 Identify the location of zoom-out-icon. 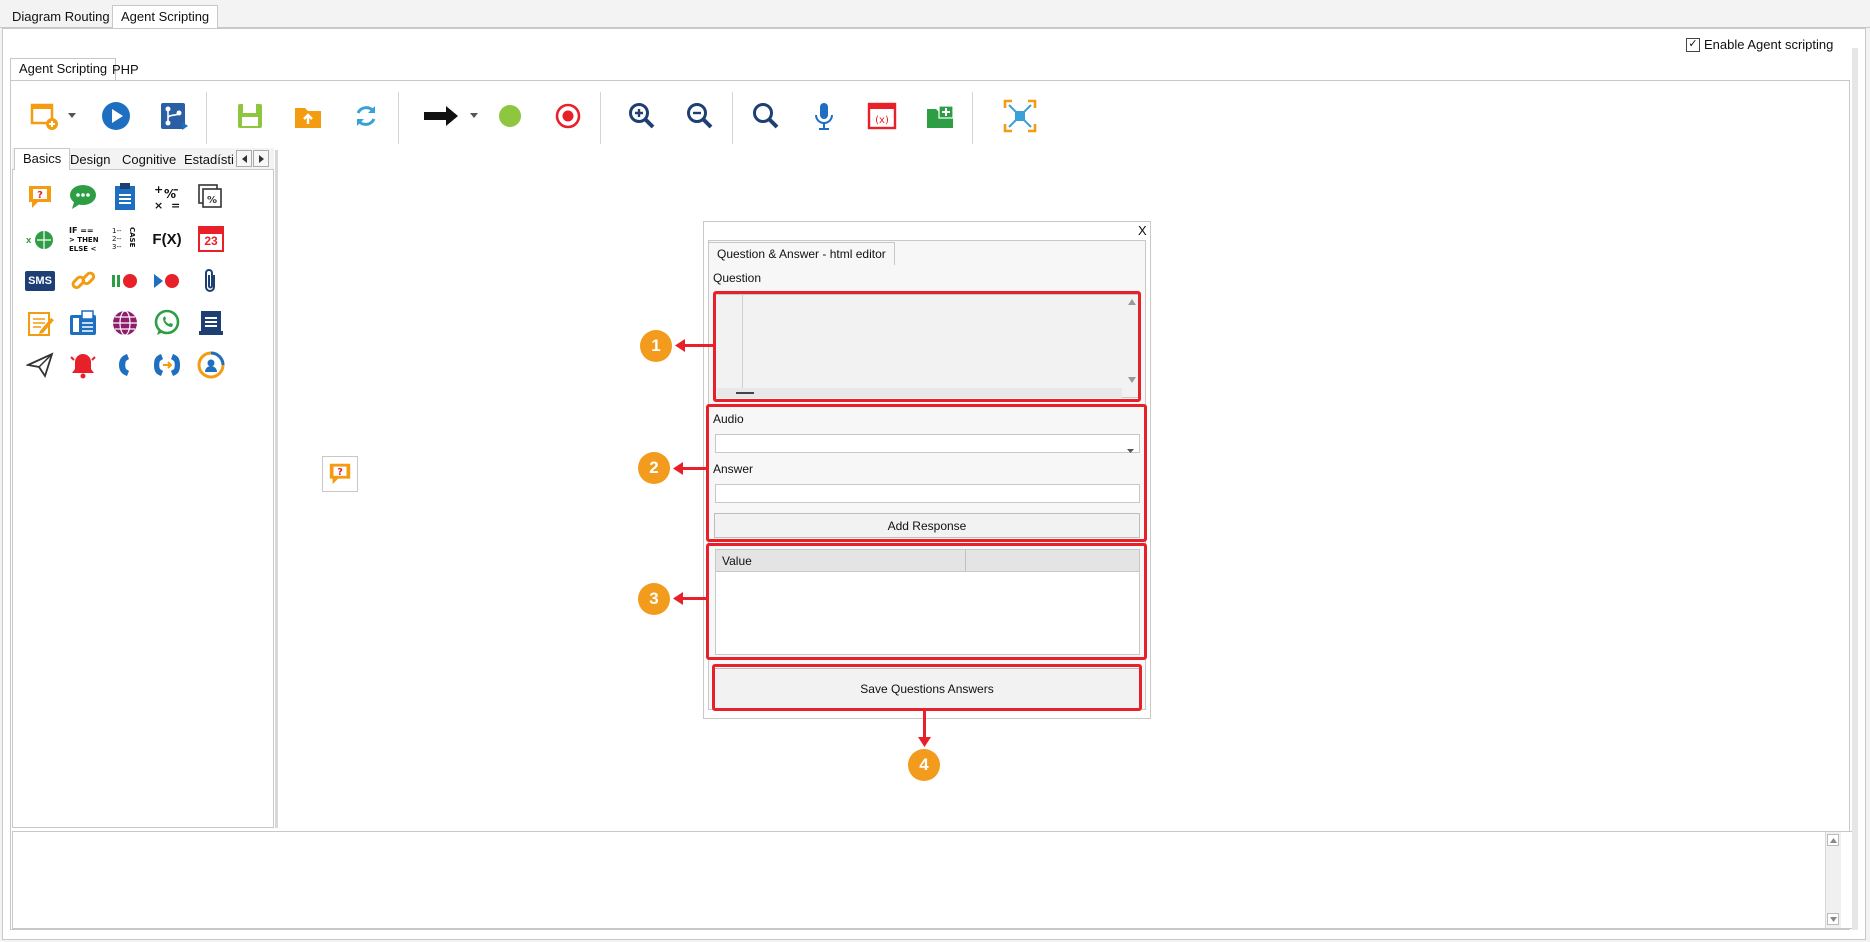
(700, 116).